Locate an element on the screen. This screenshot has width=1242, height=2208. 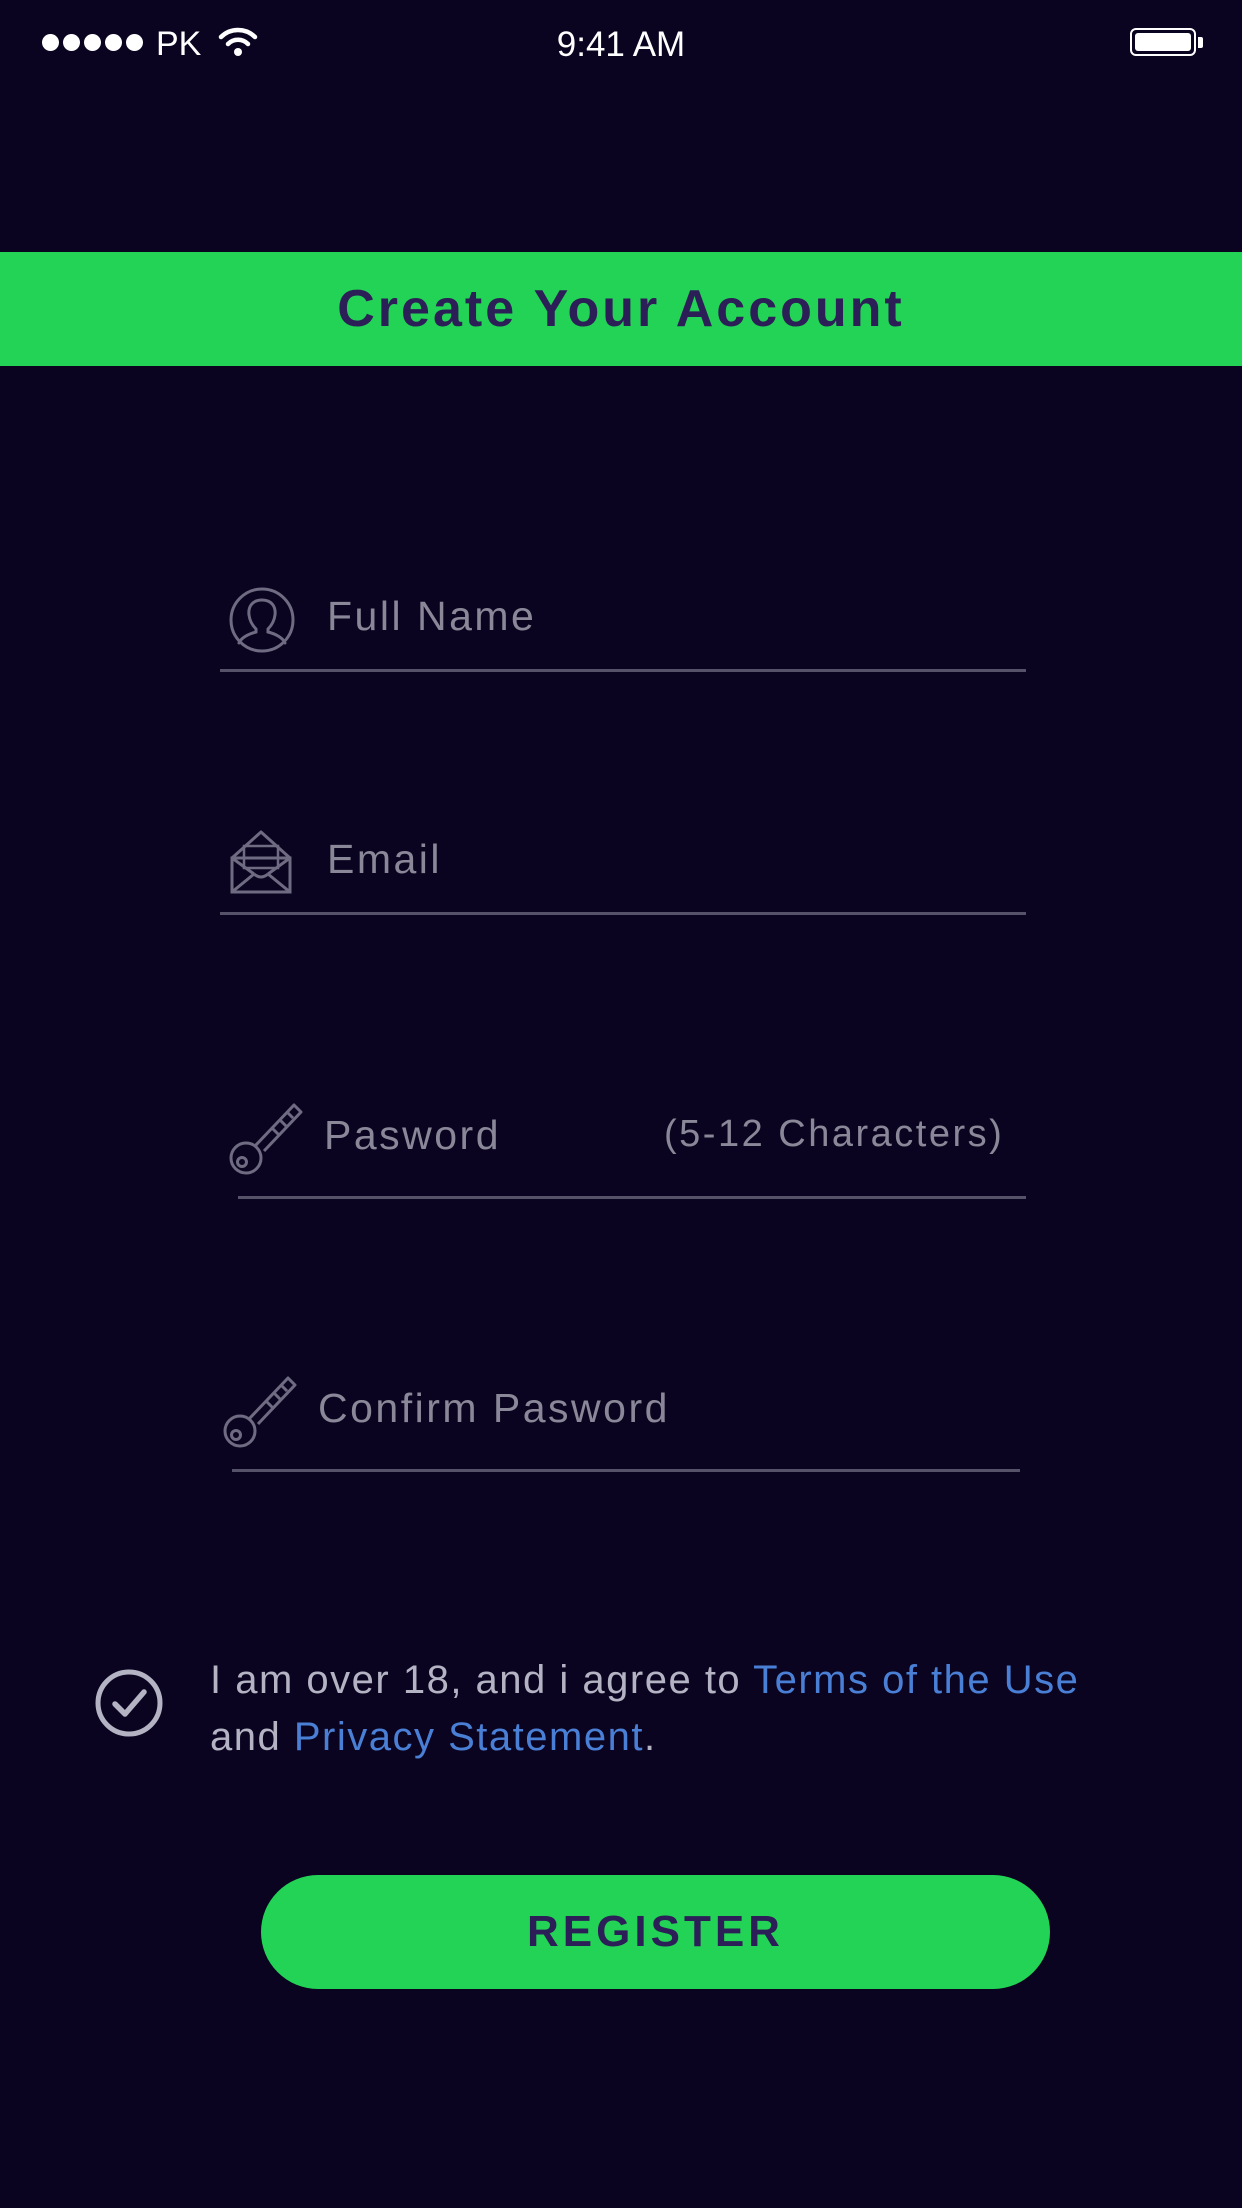
header-bar: Create Your Account is located at coordinates (621, 309).